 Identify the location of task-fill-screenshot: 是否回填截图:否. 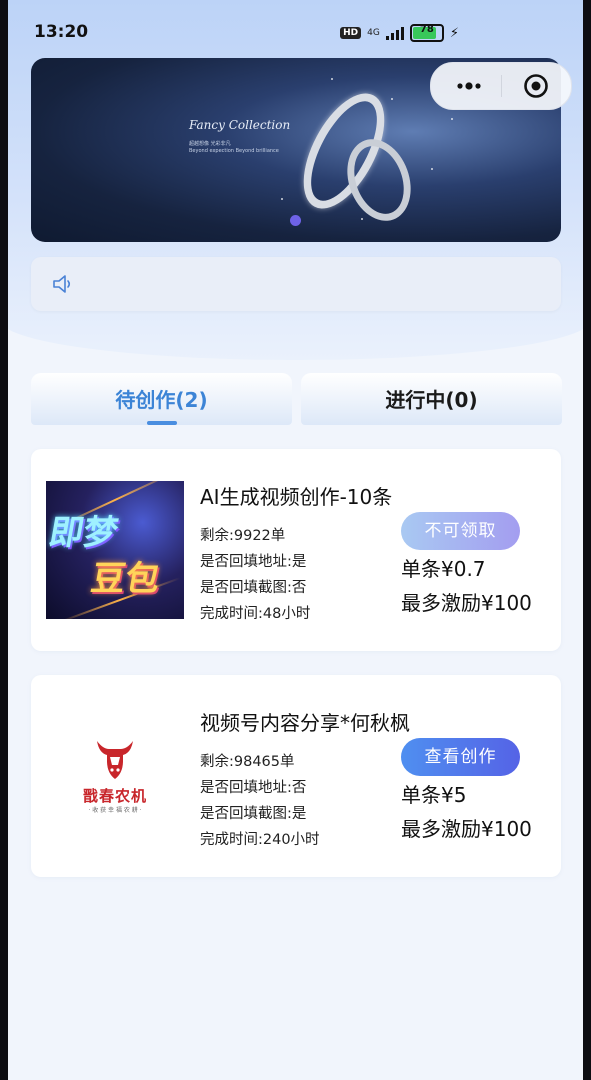
(253, 588).